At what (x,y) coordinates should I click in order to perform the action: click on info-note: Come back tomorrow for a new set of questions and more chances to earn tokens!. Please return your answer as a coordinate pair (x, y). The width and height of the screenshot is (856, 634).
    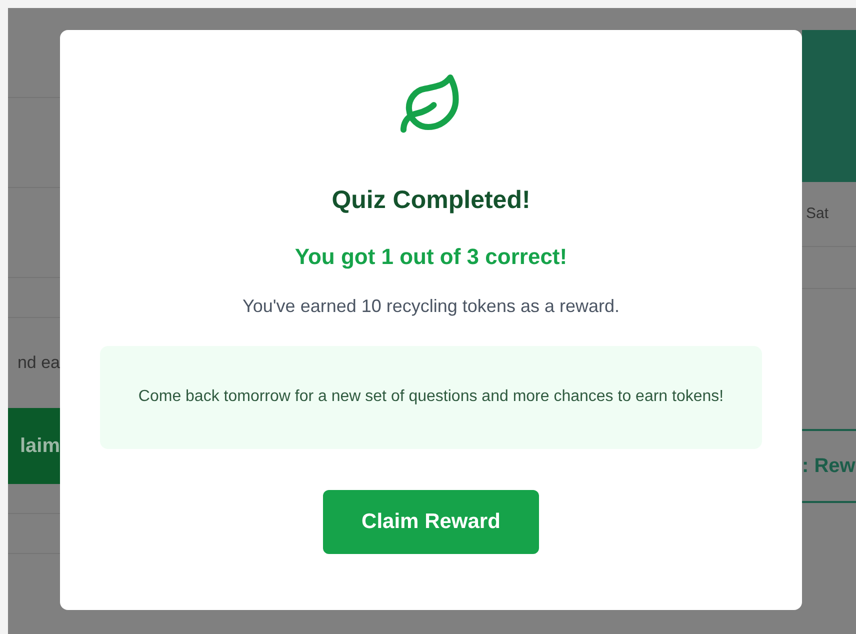
    Looking at the image, I should click on (431, 397).